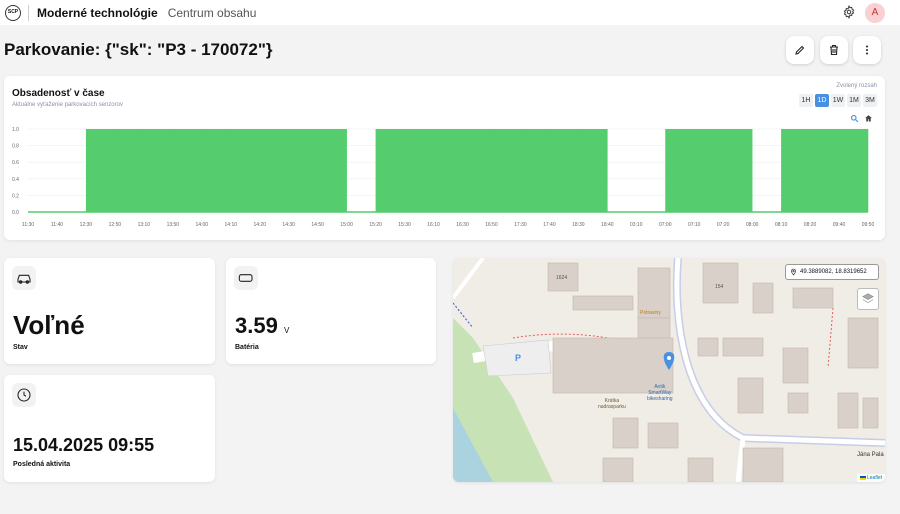 Image resolution: width=900 pixels, height=514 pixels. Describe the element at coordinates (246, 278) in the screenshot. I see `battery-icon` at that location.